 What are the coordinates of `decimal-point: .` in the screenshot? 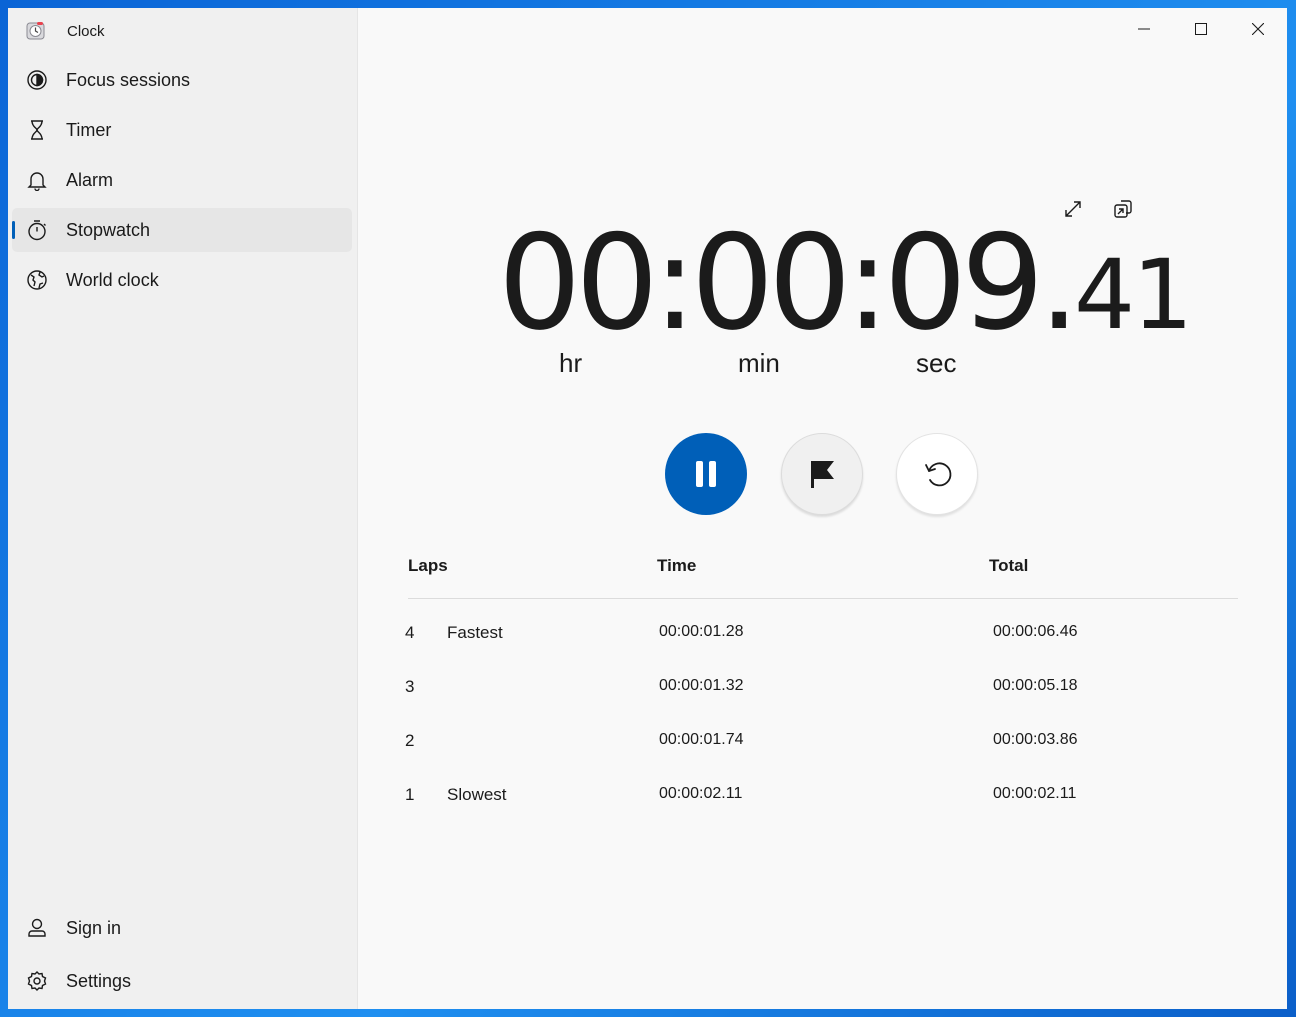 It's located at (1059, 282).